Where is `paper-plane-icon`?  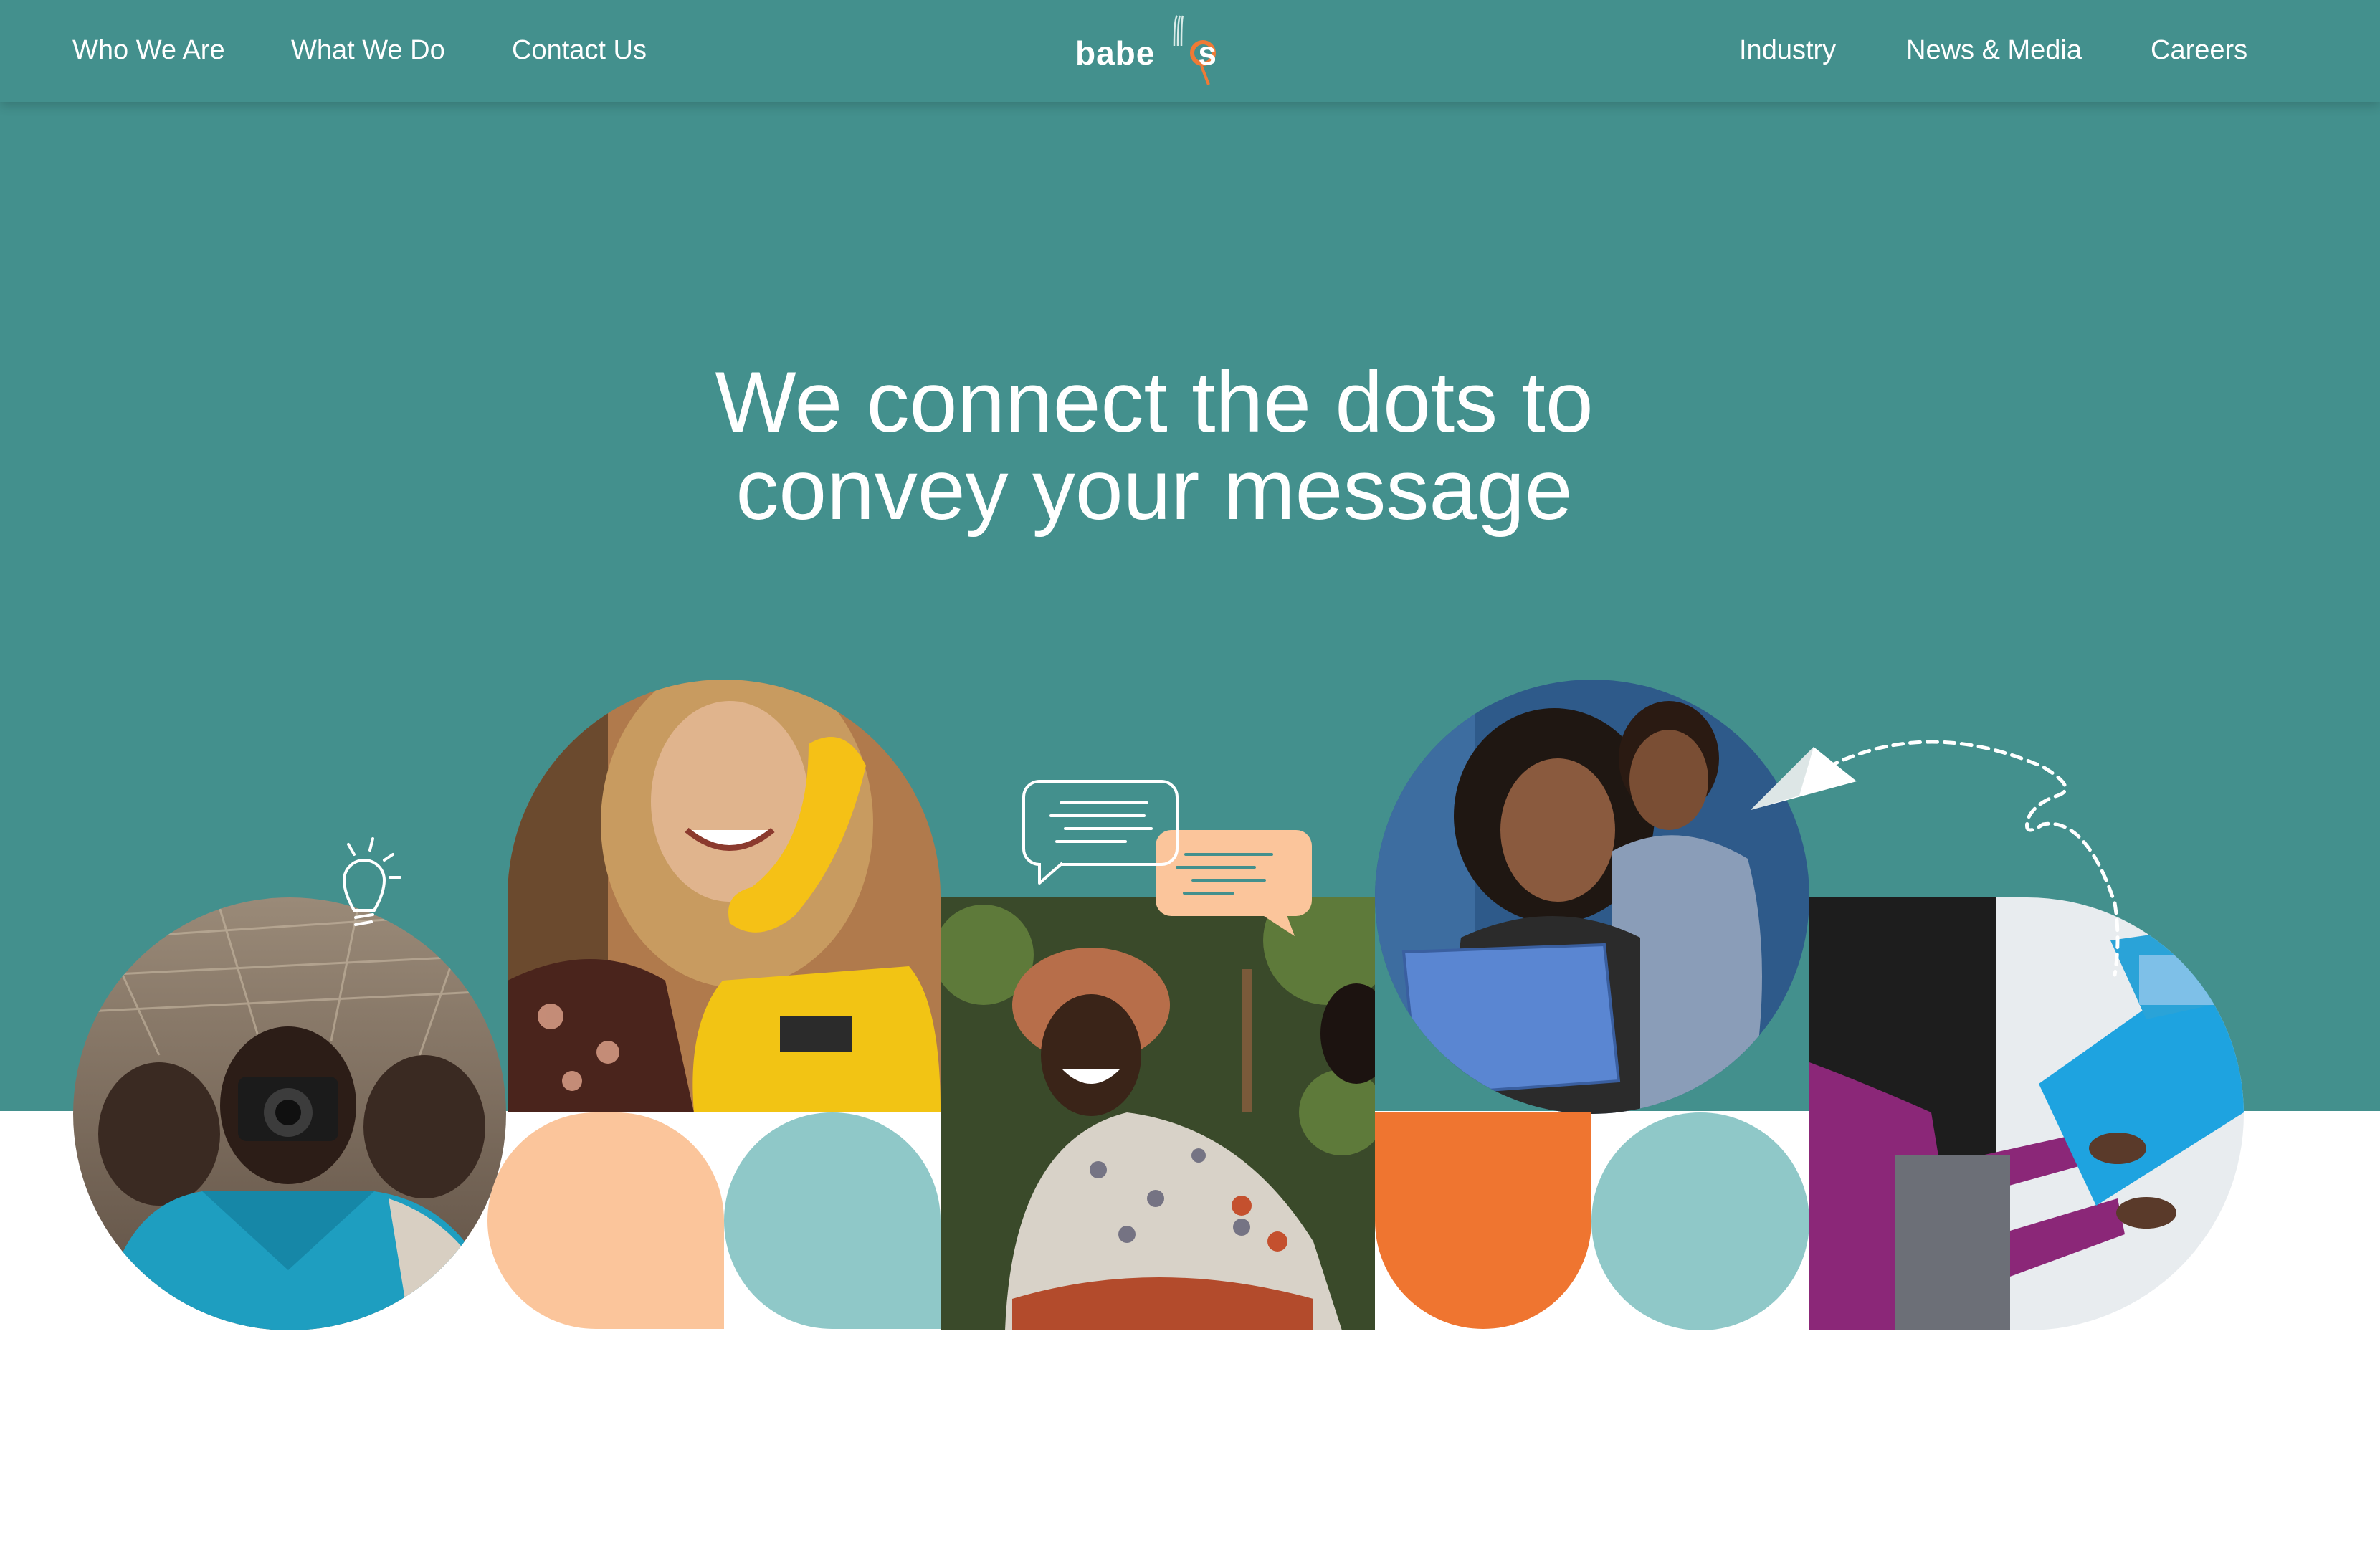 paper-plane-icon is located at coordinates (1936, 858).